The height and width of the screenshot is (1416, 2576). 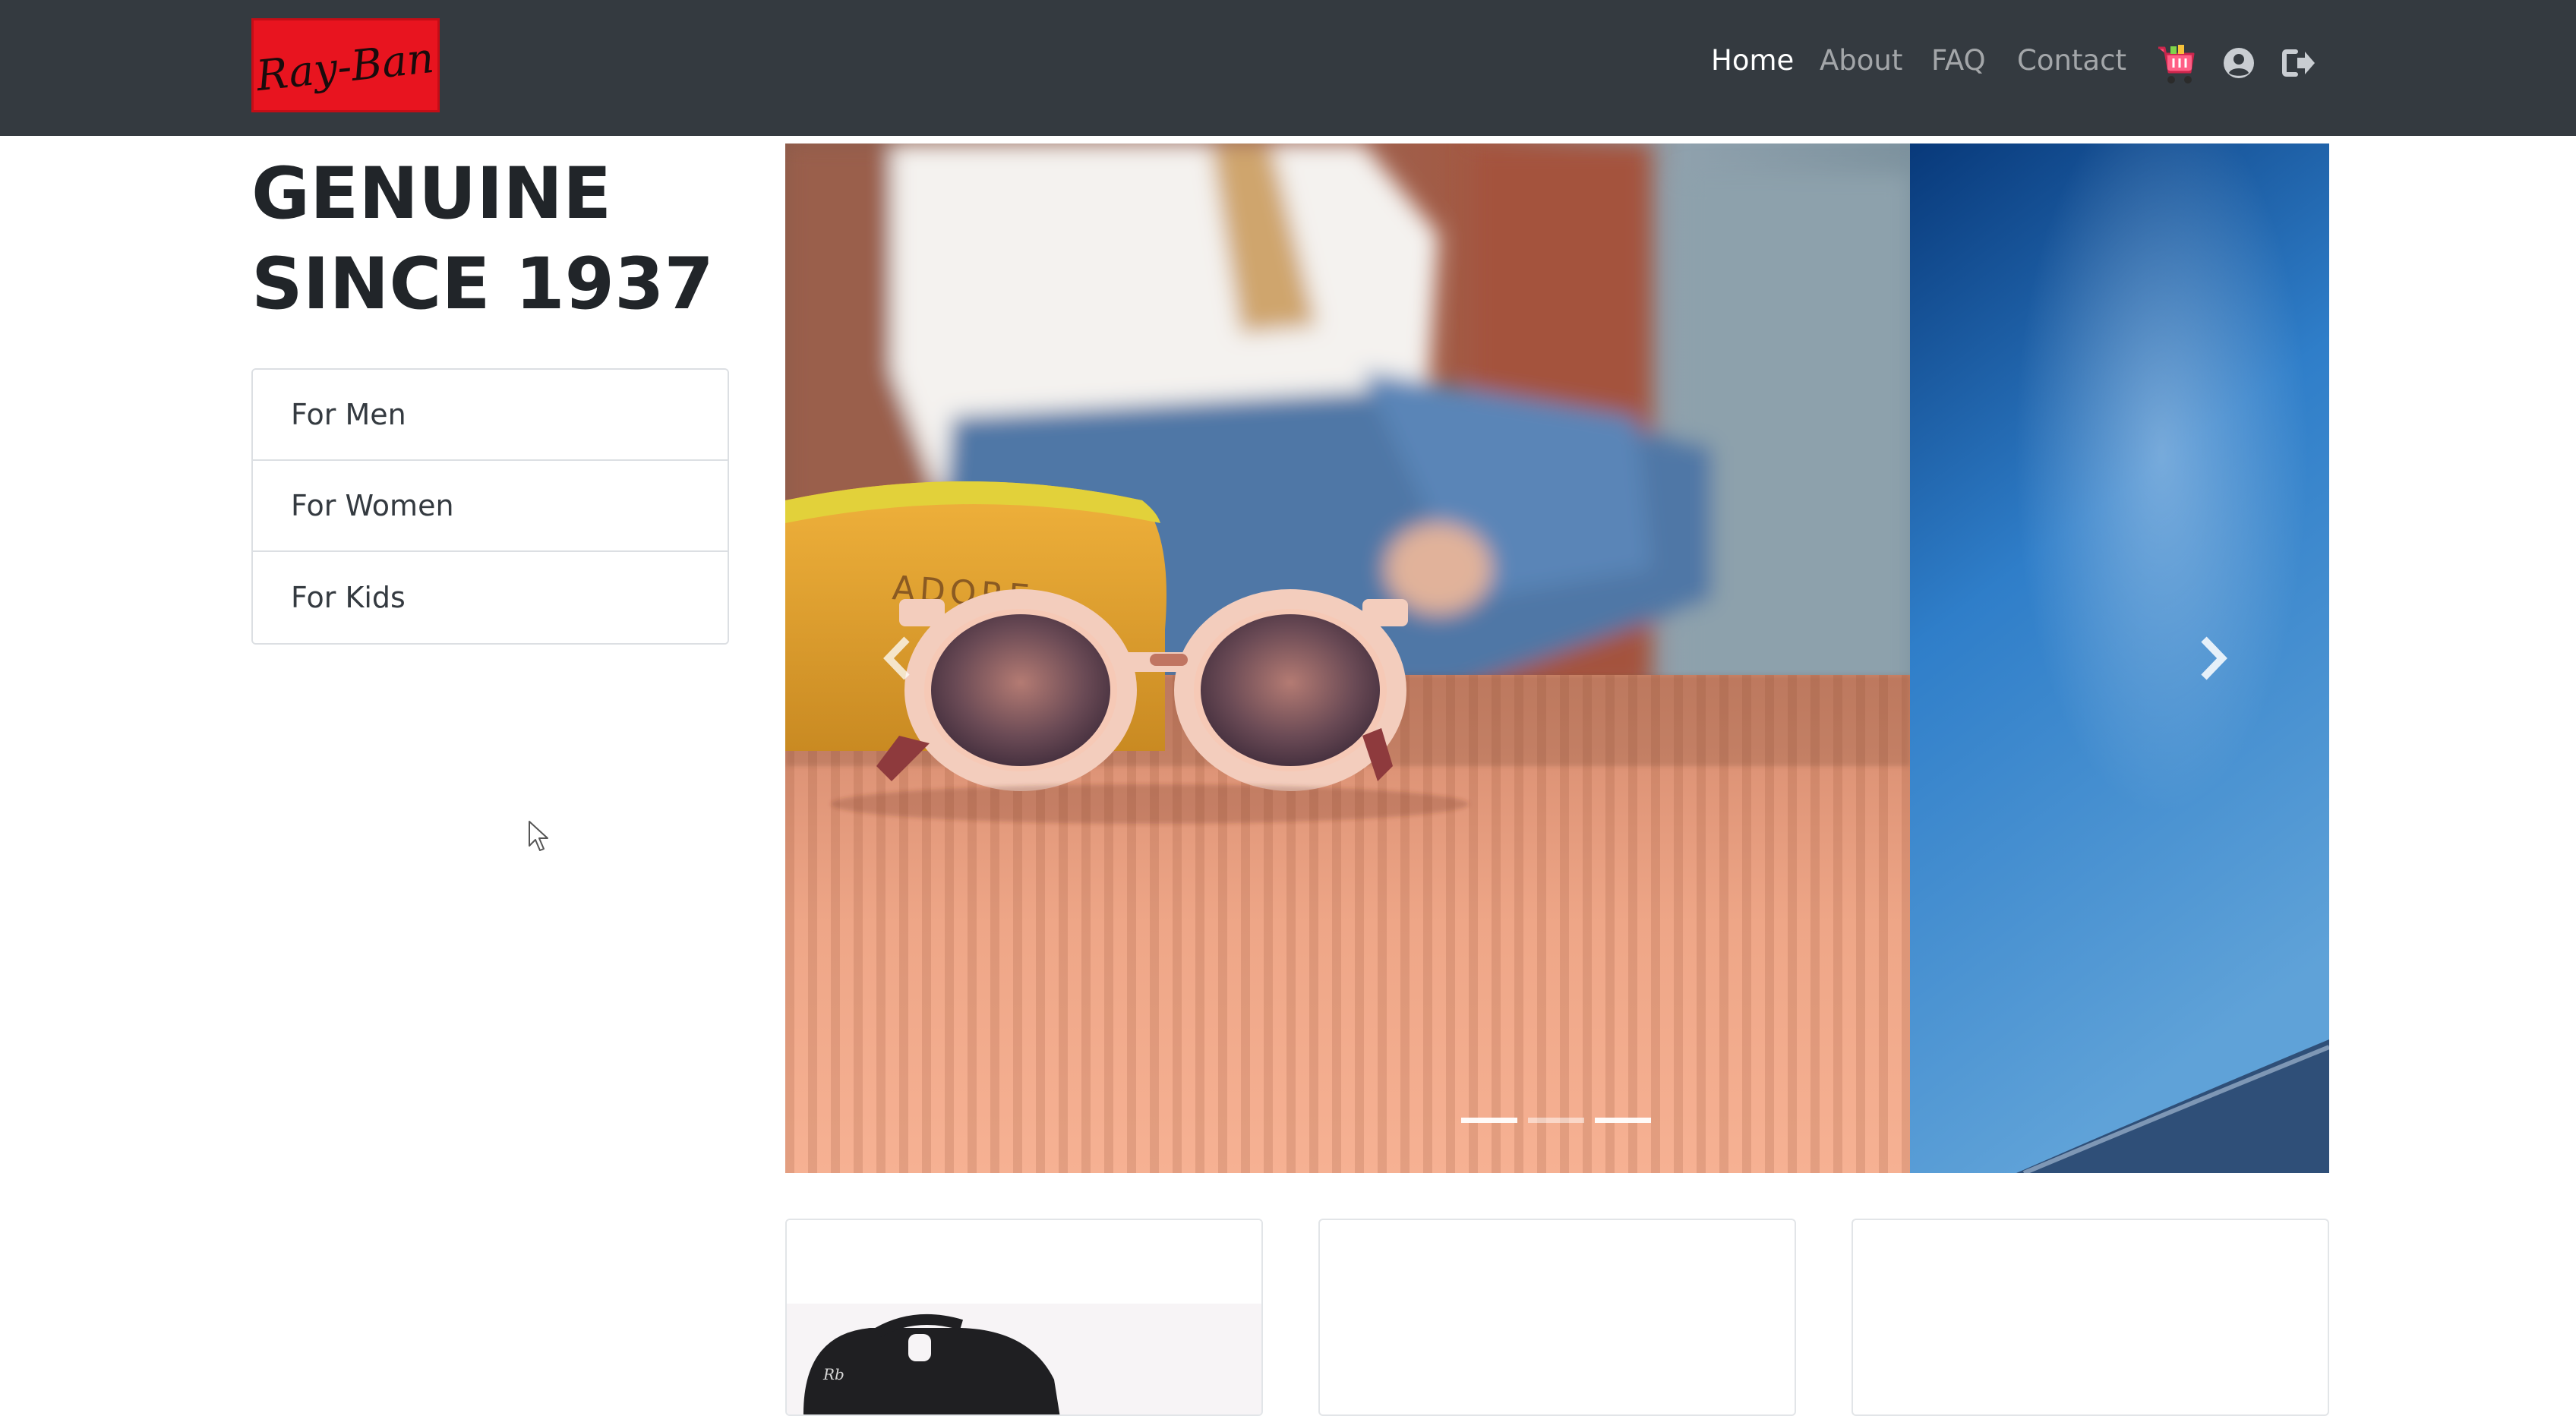 What do you see at coordinates (2213, 658) in the screenshot?
I see `carousel-next-button` at bounding box center [2213, 658].